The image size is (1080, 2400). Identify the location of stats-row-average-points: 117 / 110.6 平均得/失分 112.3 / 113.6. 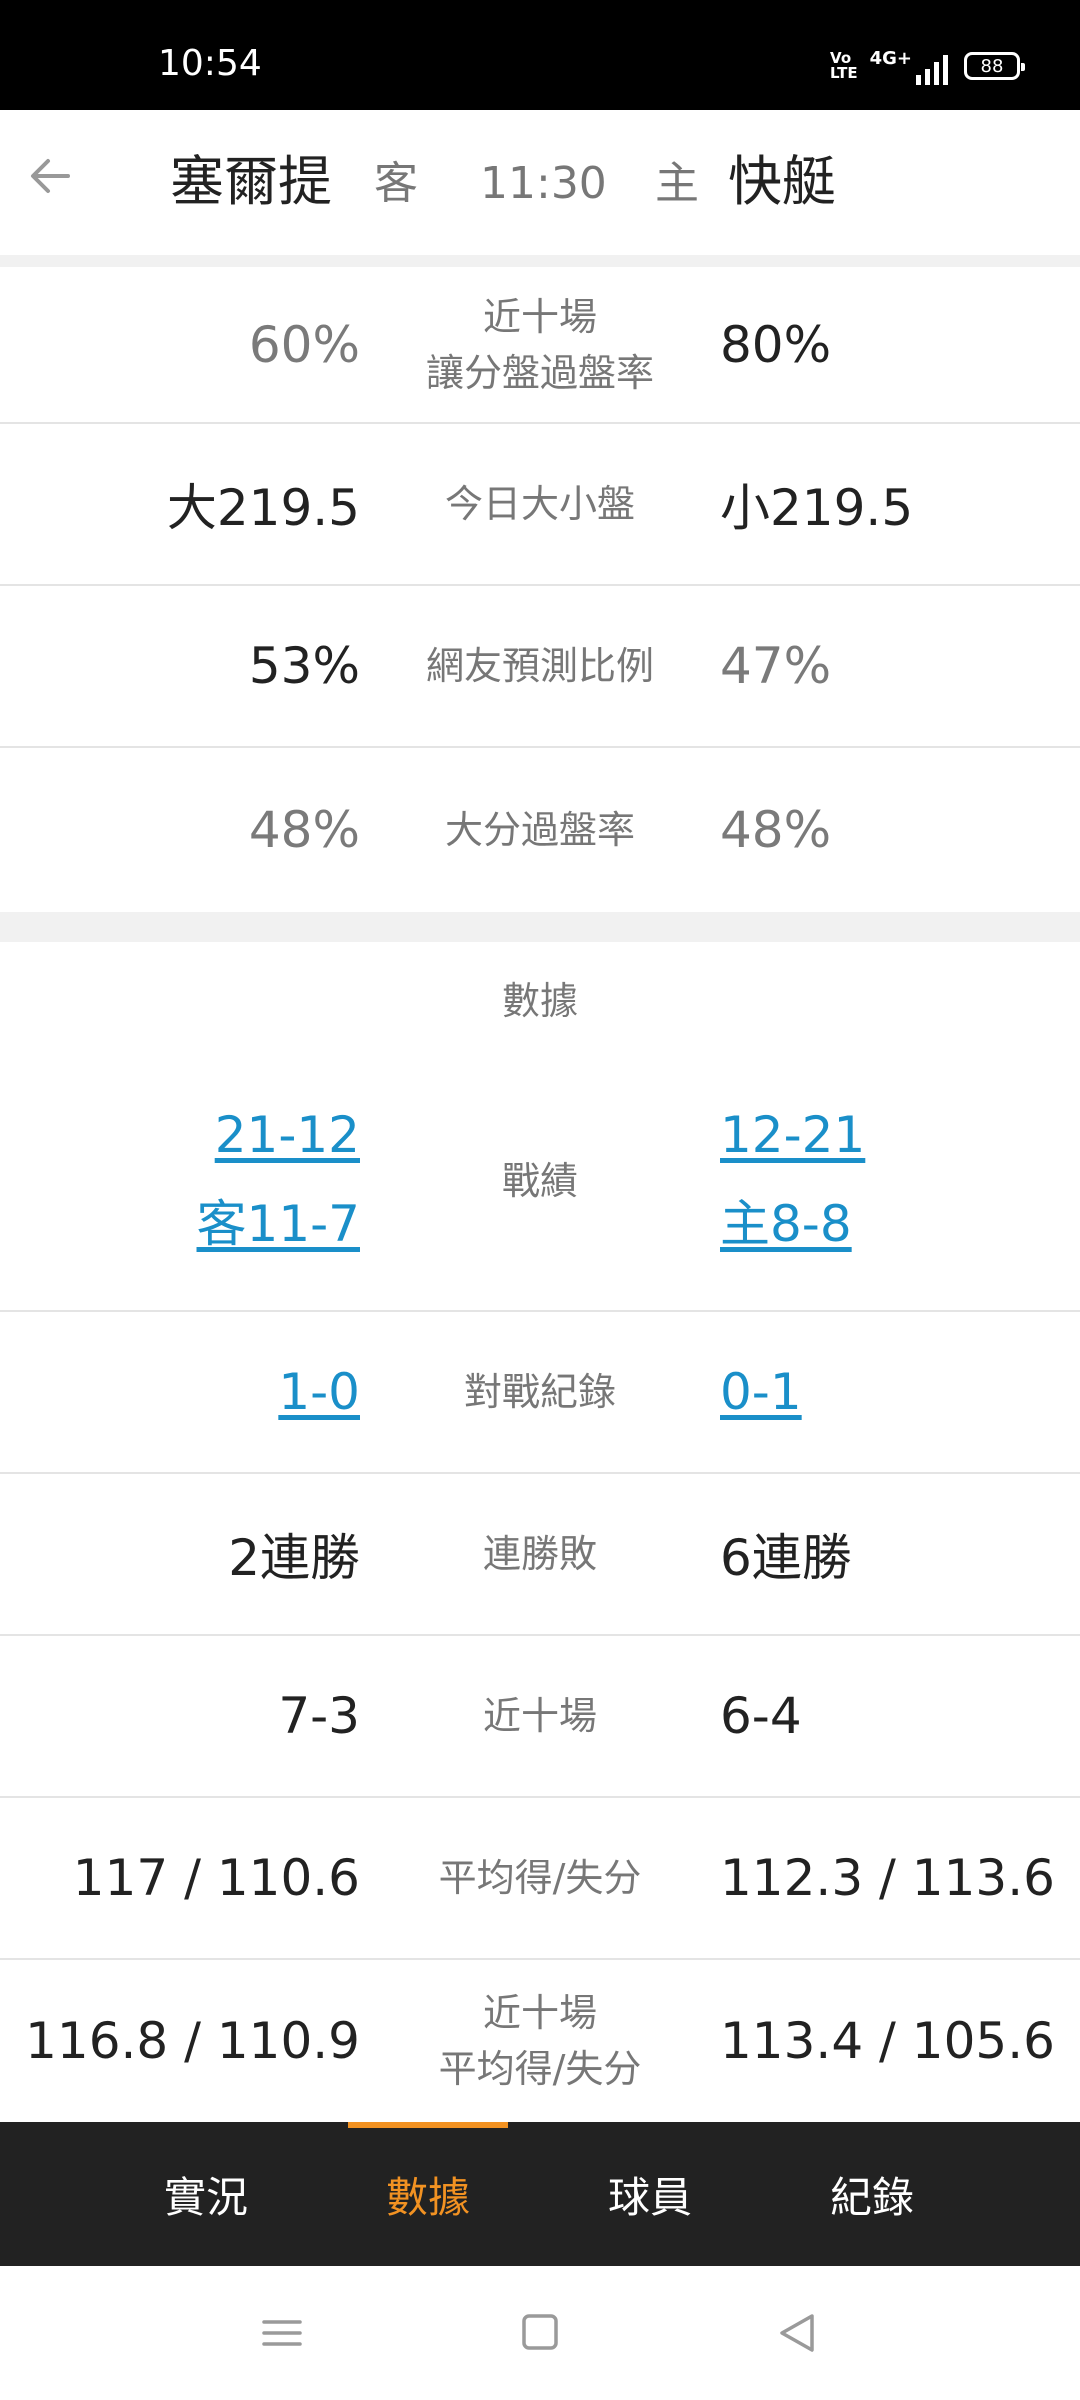
(540, 1879).